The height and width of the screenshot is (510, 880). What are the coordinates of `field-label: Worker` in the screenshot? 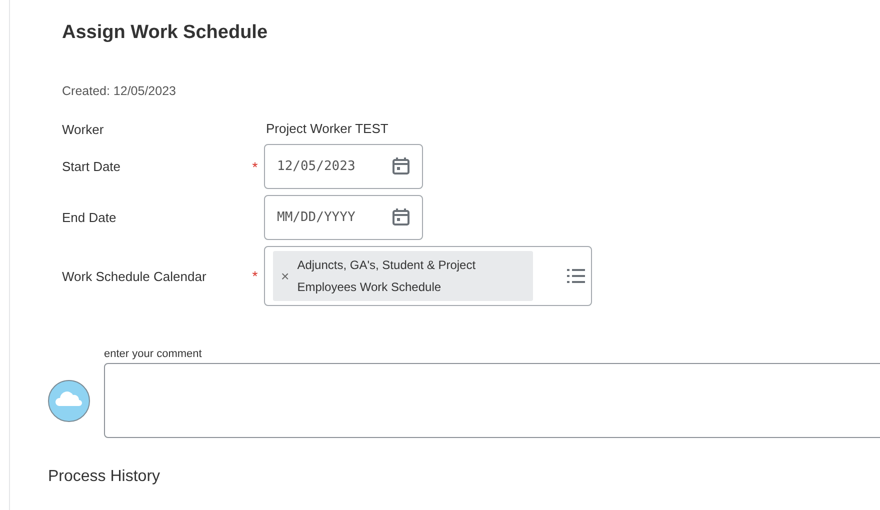 It's located at (83, 129).